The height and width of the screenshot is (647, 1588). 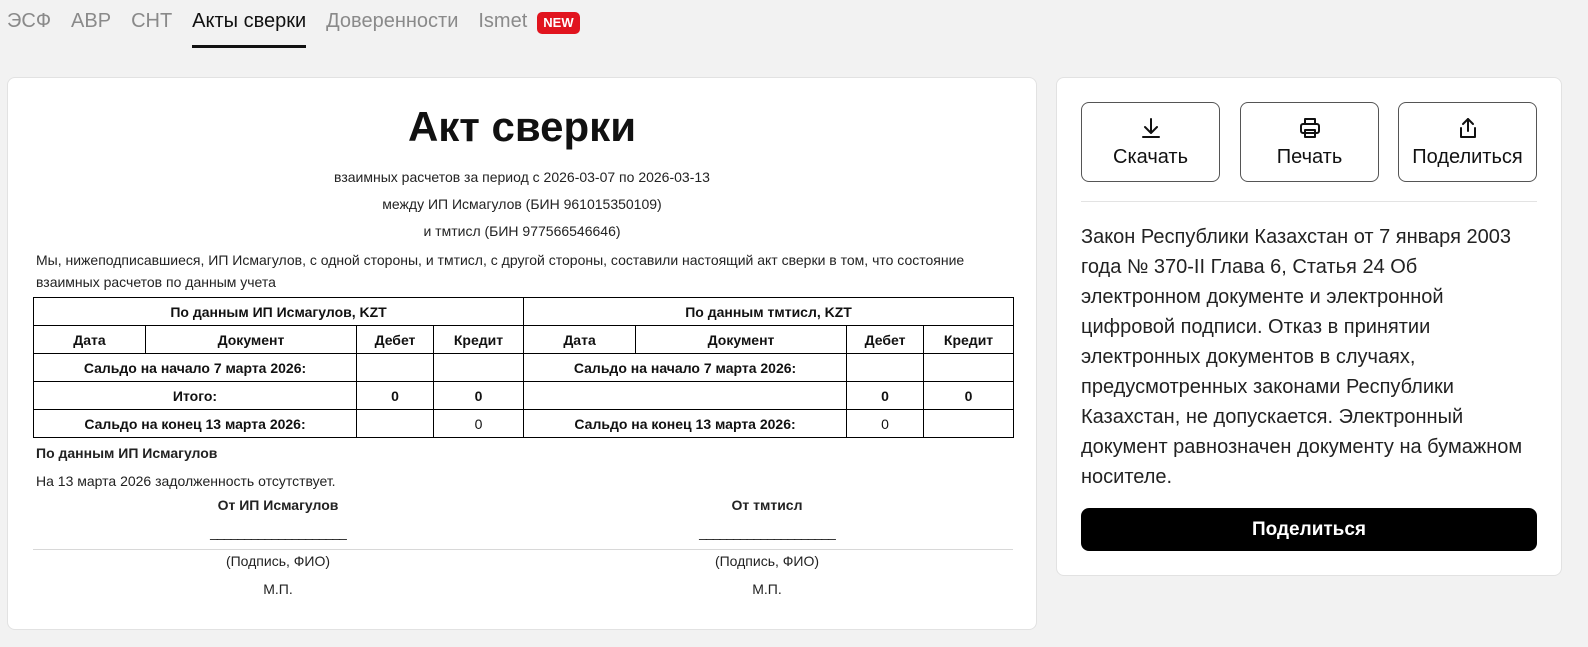 What do you see at coordinates (503, 21) in the screenshot?
I see `tab-label: Ismet` at bounding box center [503, 21].